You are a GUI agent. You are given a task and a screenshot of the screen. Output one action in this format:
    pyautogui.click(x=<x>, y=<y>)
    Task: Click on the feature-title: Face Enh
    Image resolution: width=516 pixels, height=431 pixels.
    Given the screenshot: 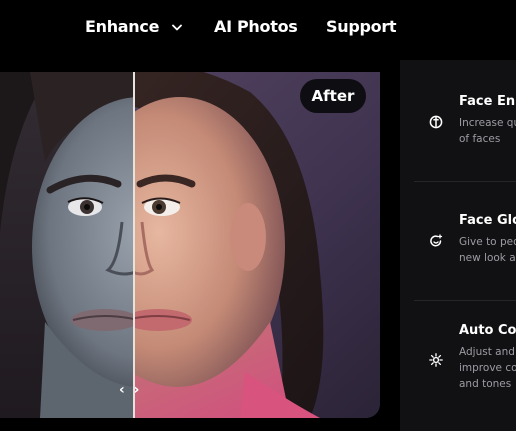 What is the action you would take?
    pyautogui.click(x=487, y=101)
    